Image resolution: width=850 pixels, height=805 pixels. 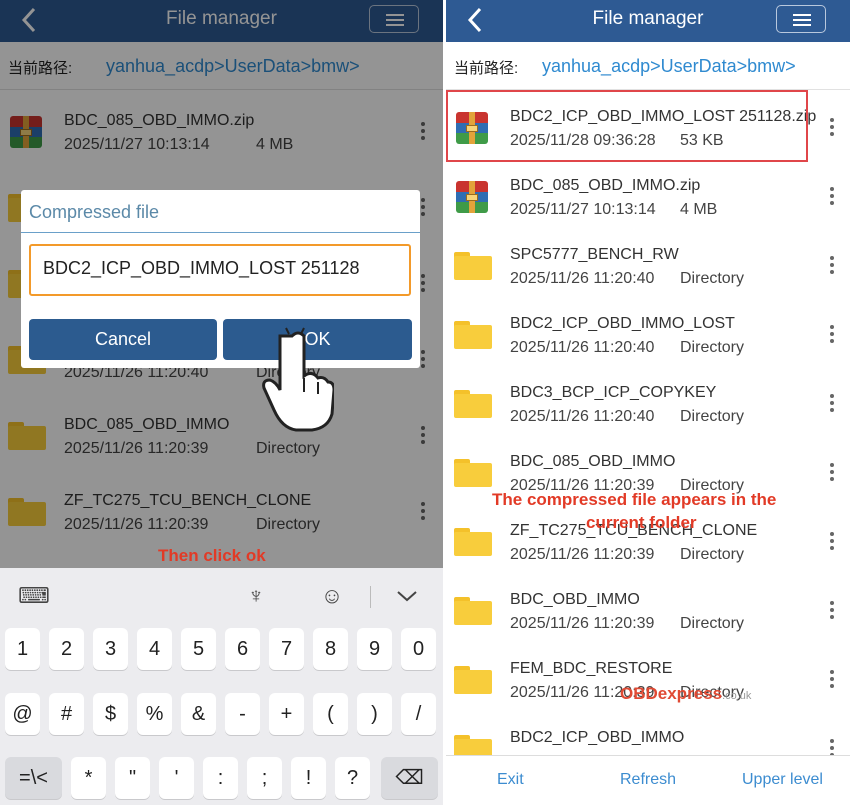 What do you see at coordinates (66, 714) in the screenshot?
I see `key: #` at bounding box center [66, 714].